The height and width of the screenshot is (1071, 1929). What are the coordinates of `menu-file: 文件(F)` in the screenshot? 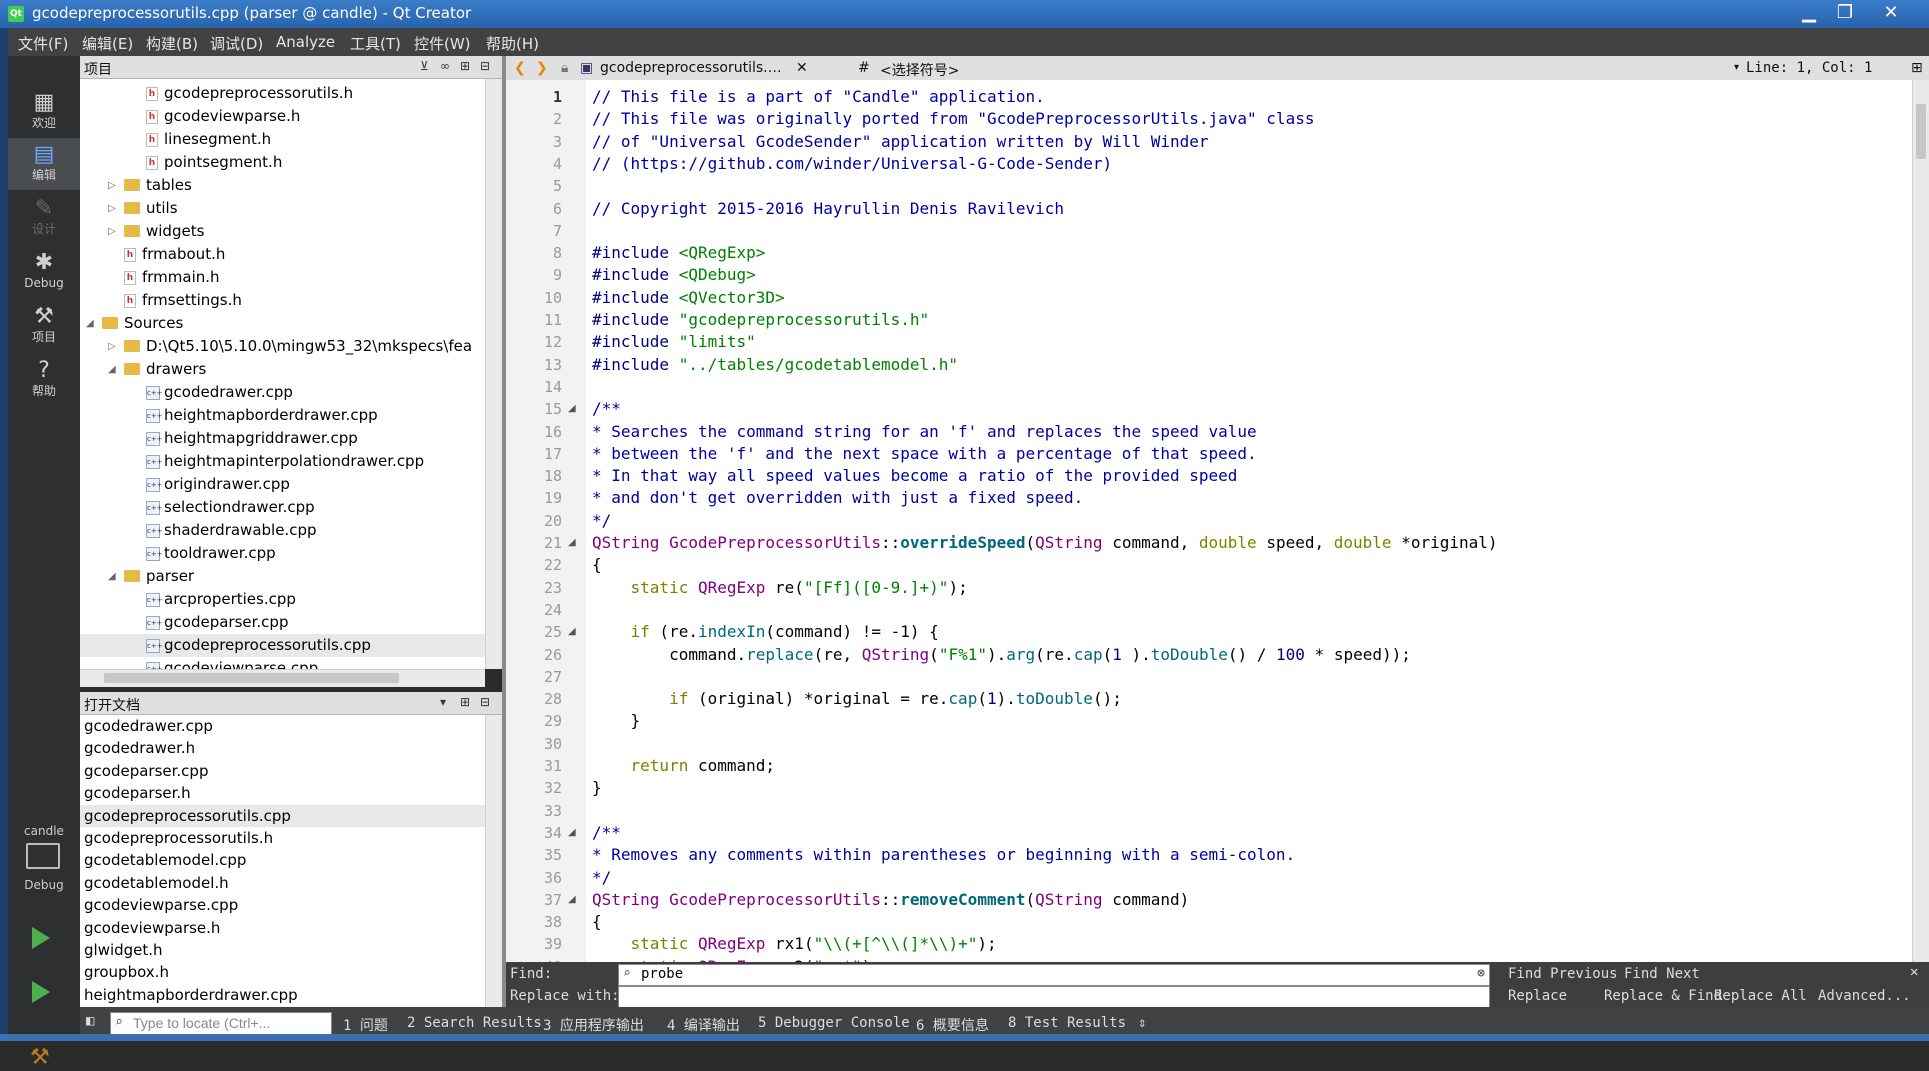 It's located at (43, 43).